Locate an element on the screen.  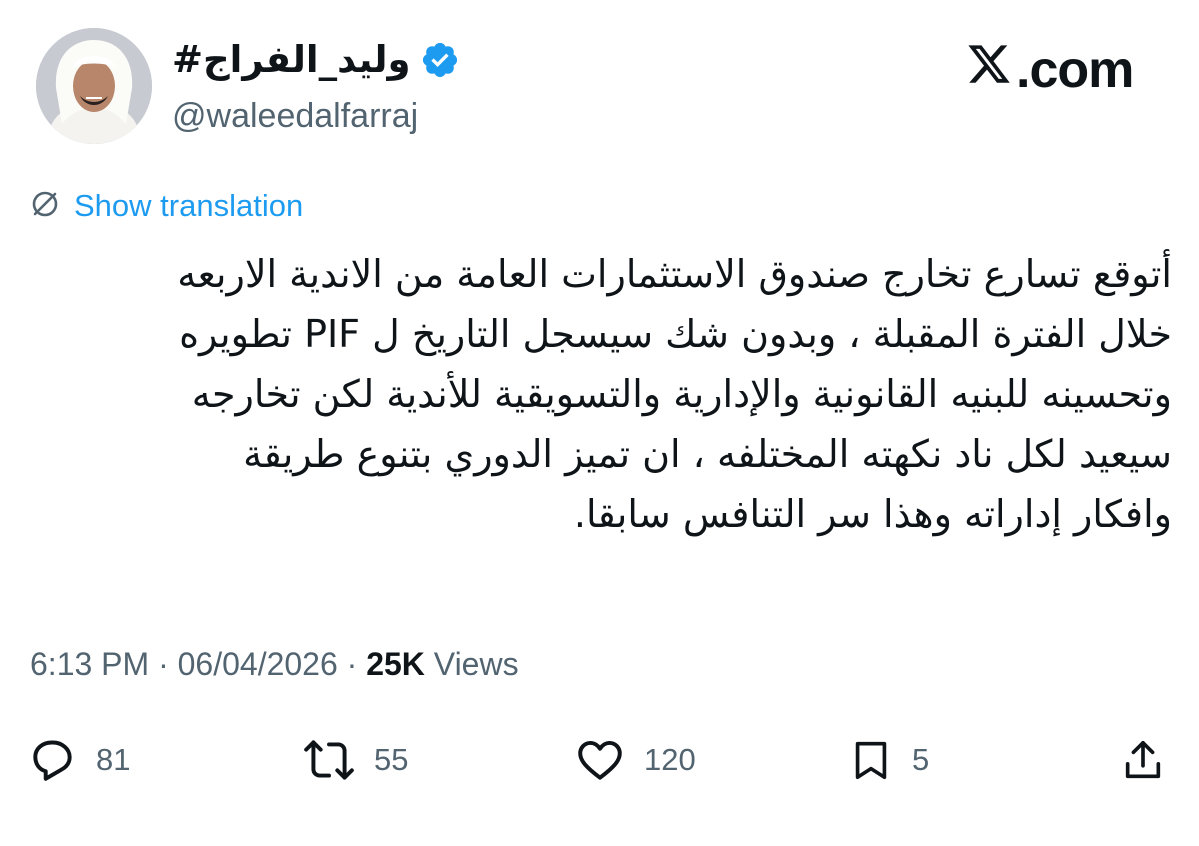
author-display-name: #وليد_الفراج is located at coordinates (291, 60).